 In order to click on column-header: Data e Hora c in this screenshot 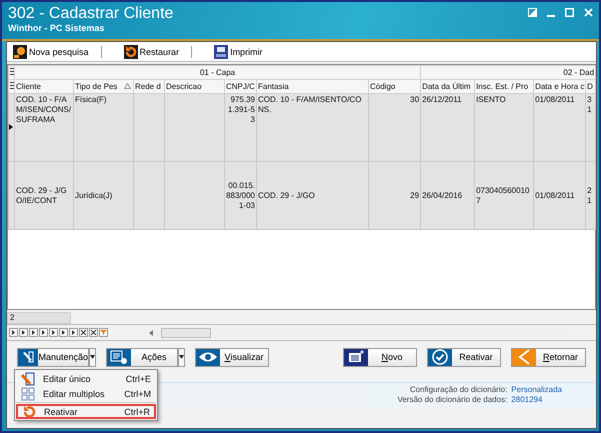, I will do `click(560, 87)`.